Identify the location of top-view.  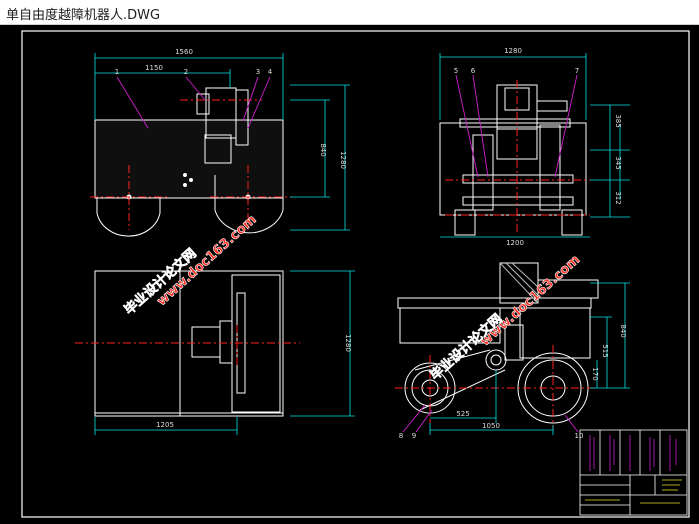
(189, 162).